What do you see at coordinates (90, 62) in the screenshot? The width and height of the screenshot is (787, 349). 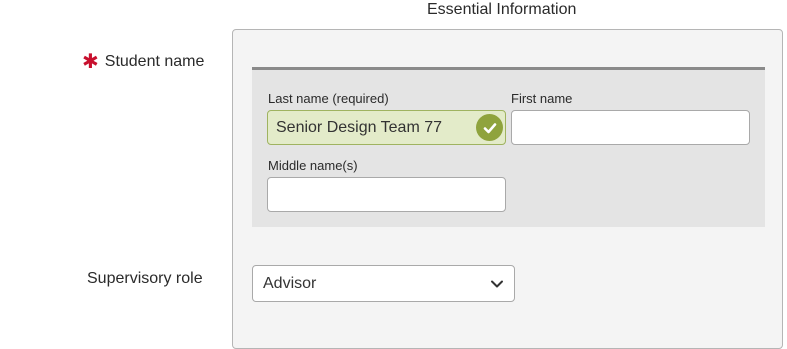 I see `asterisk-icon: ✱` at bounding box center [90, 62].